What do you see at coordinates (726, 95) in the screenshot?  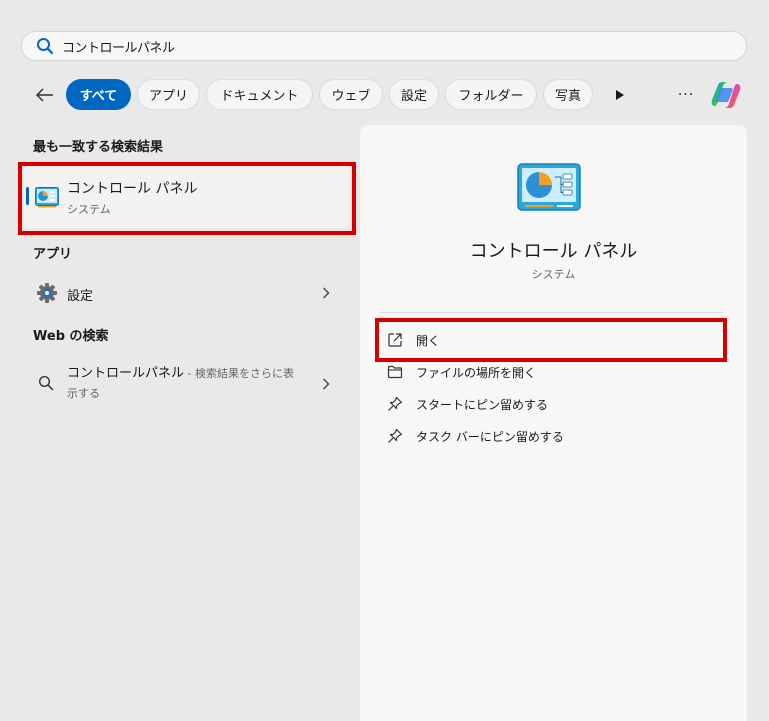 I see `copilot-icon` at bounding box center [726, 95].